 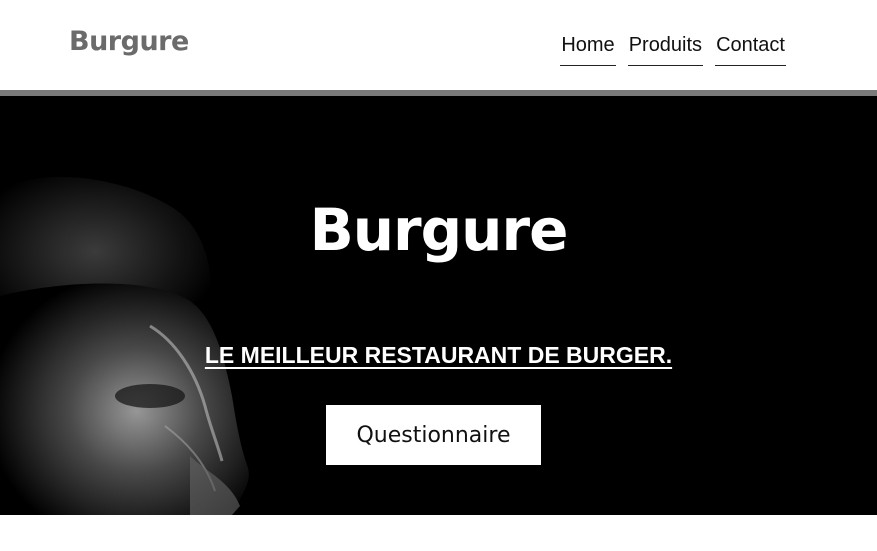 I want to click on main-nav: Home Produits Contact, so click(x=673, y=49).